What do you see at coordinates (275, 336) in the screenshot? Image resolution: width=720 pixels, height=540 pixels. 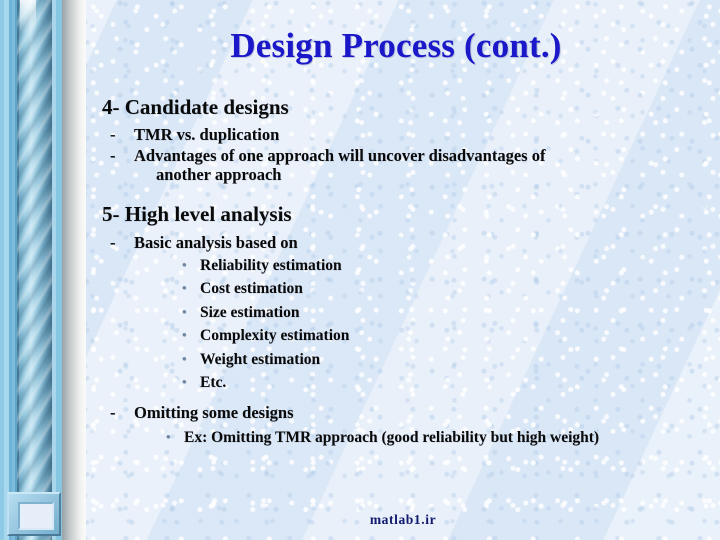 I see `sub-bullet-text: Complexity estimation` at bounding box center [275, 336].